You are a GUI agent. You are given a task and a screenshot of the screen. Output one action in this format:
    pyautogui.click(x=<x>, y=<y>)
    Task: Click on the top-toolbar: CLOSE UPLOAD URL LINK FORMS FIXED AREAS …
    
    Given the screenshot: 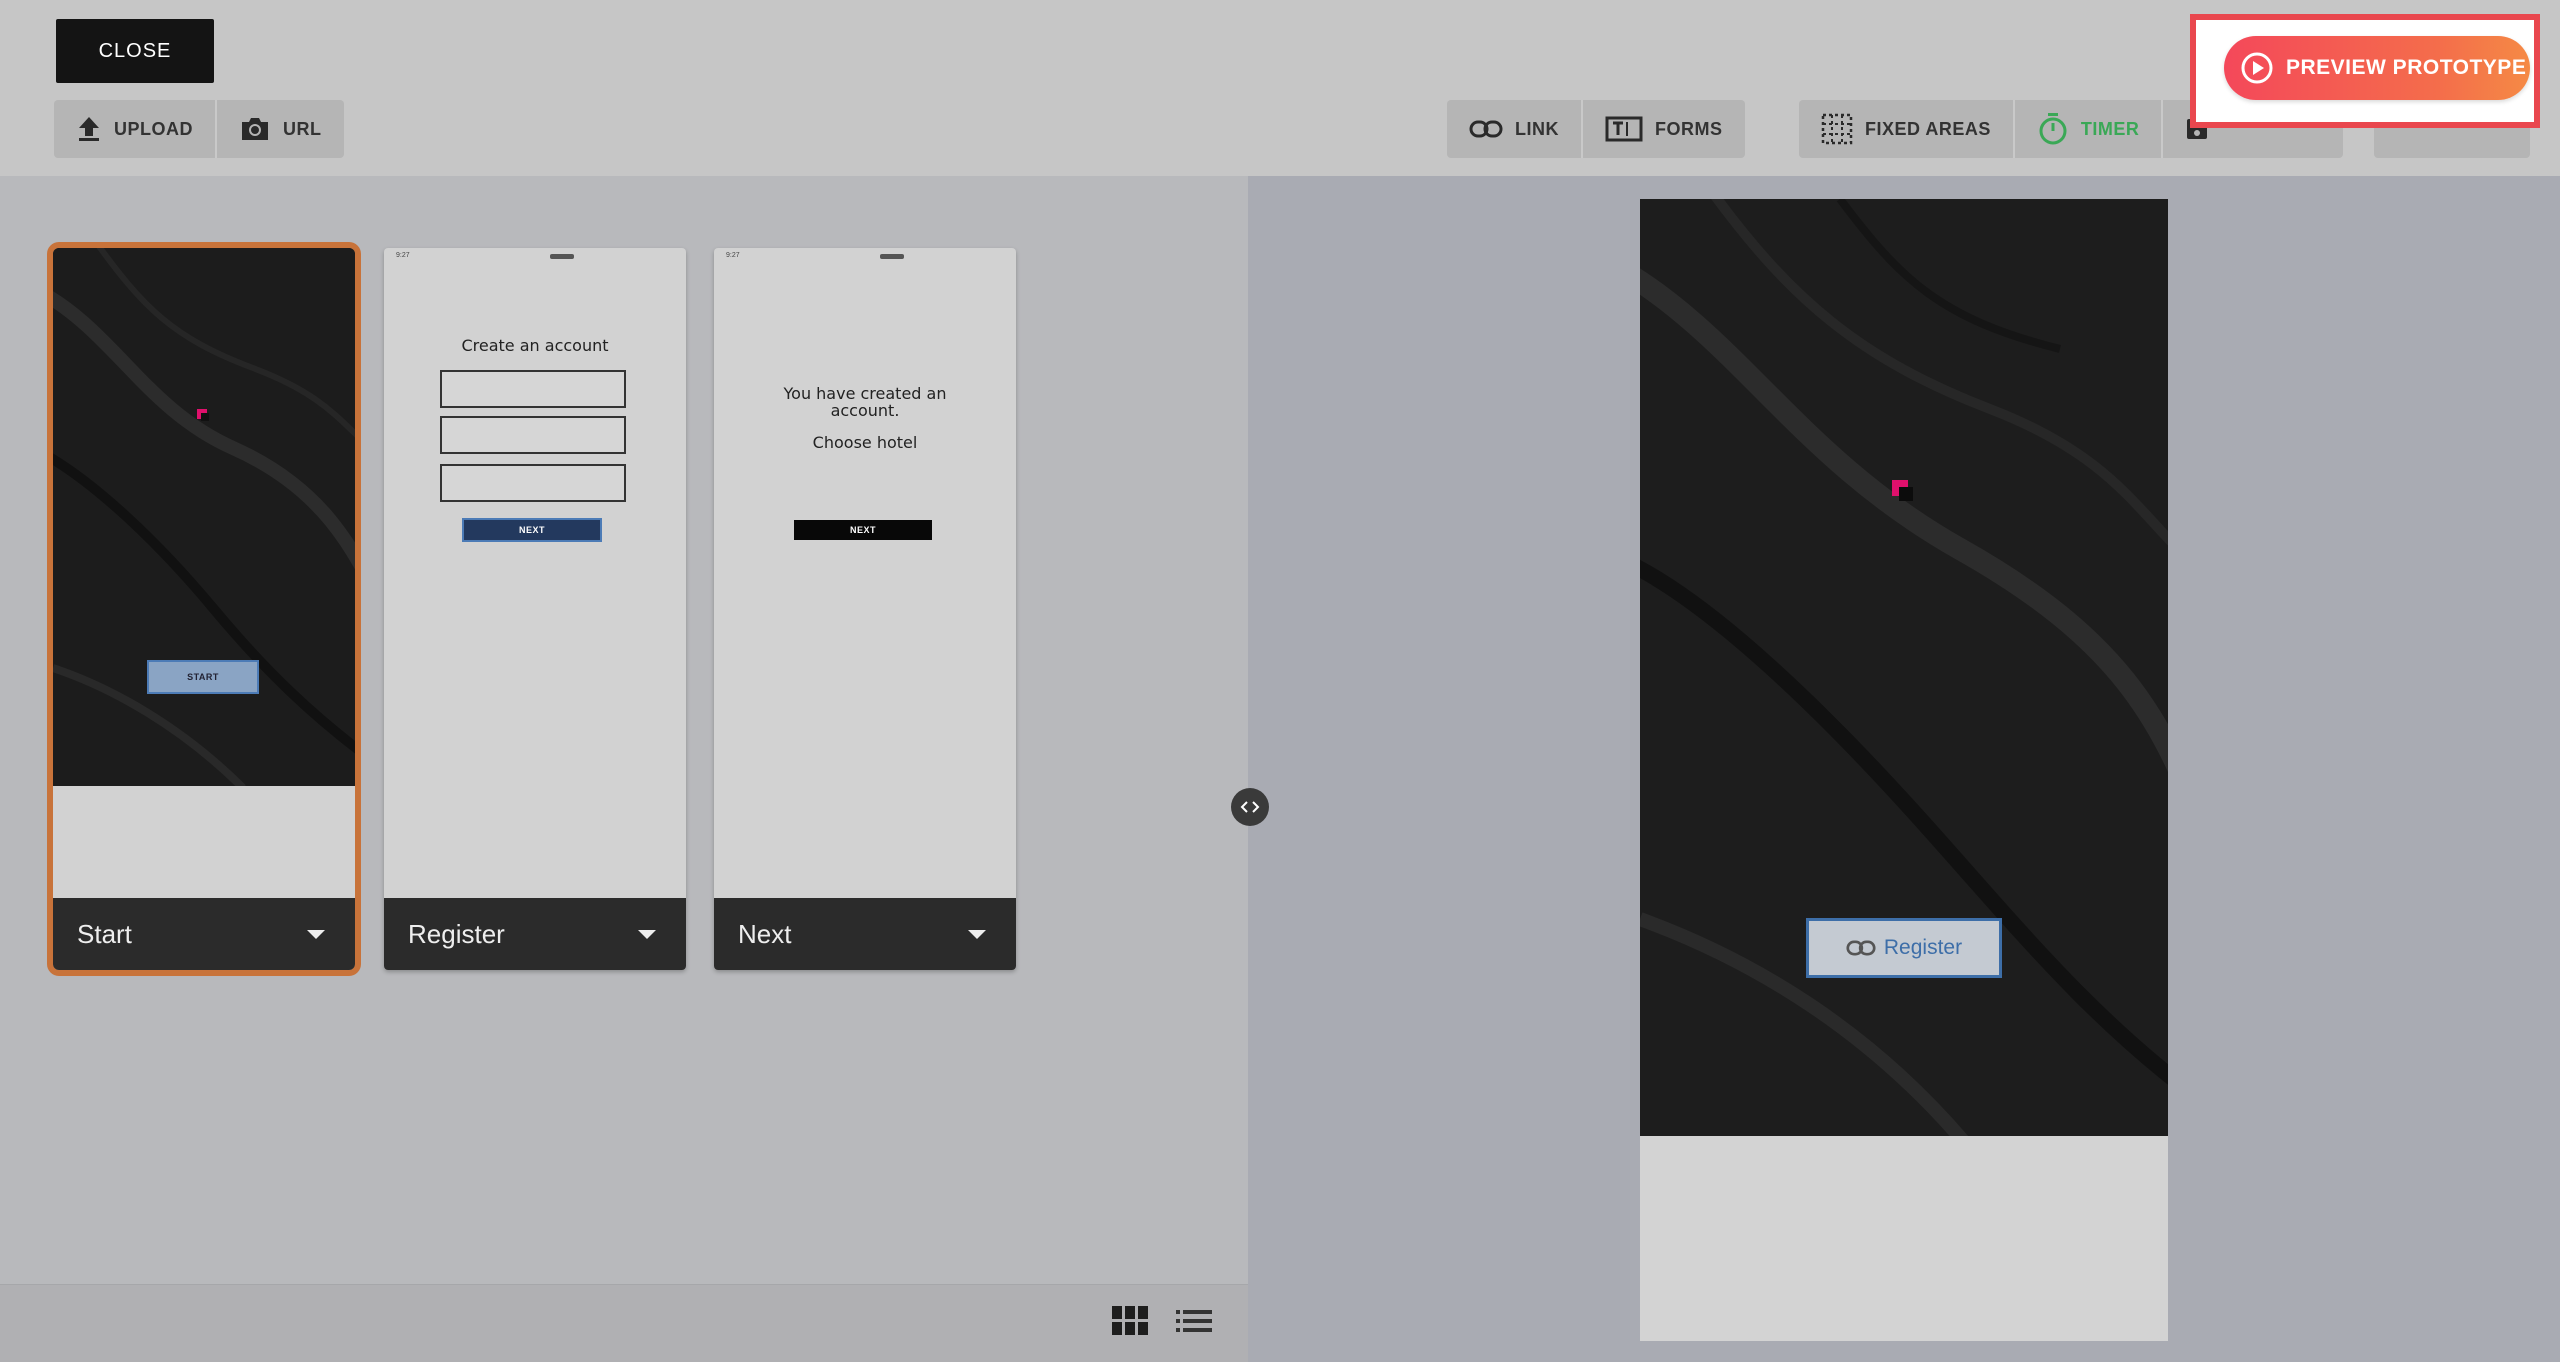 What is the action you would take?
    pyautogui.click(x=1280, y=88)
    